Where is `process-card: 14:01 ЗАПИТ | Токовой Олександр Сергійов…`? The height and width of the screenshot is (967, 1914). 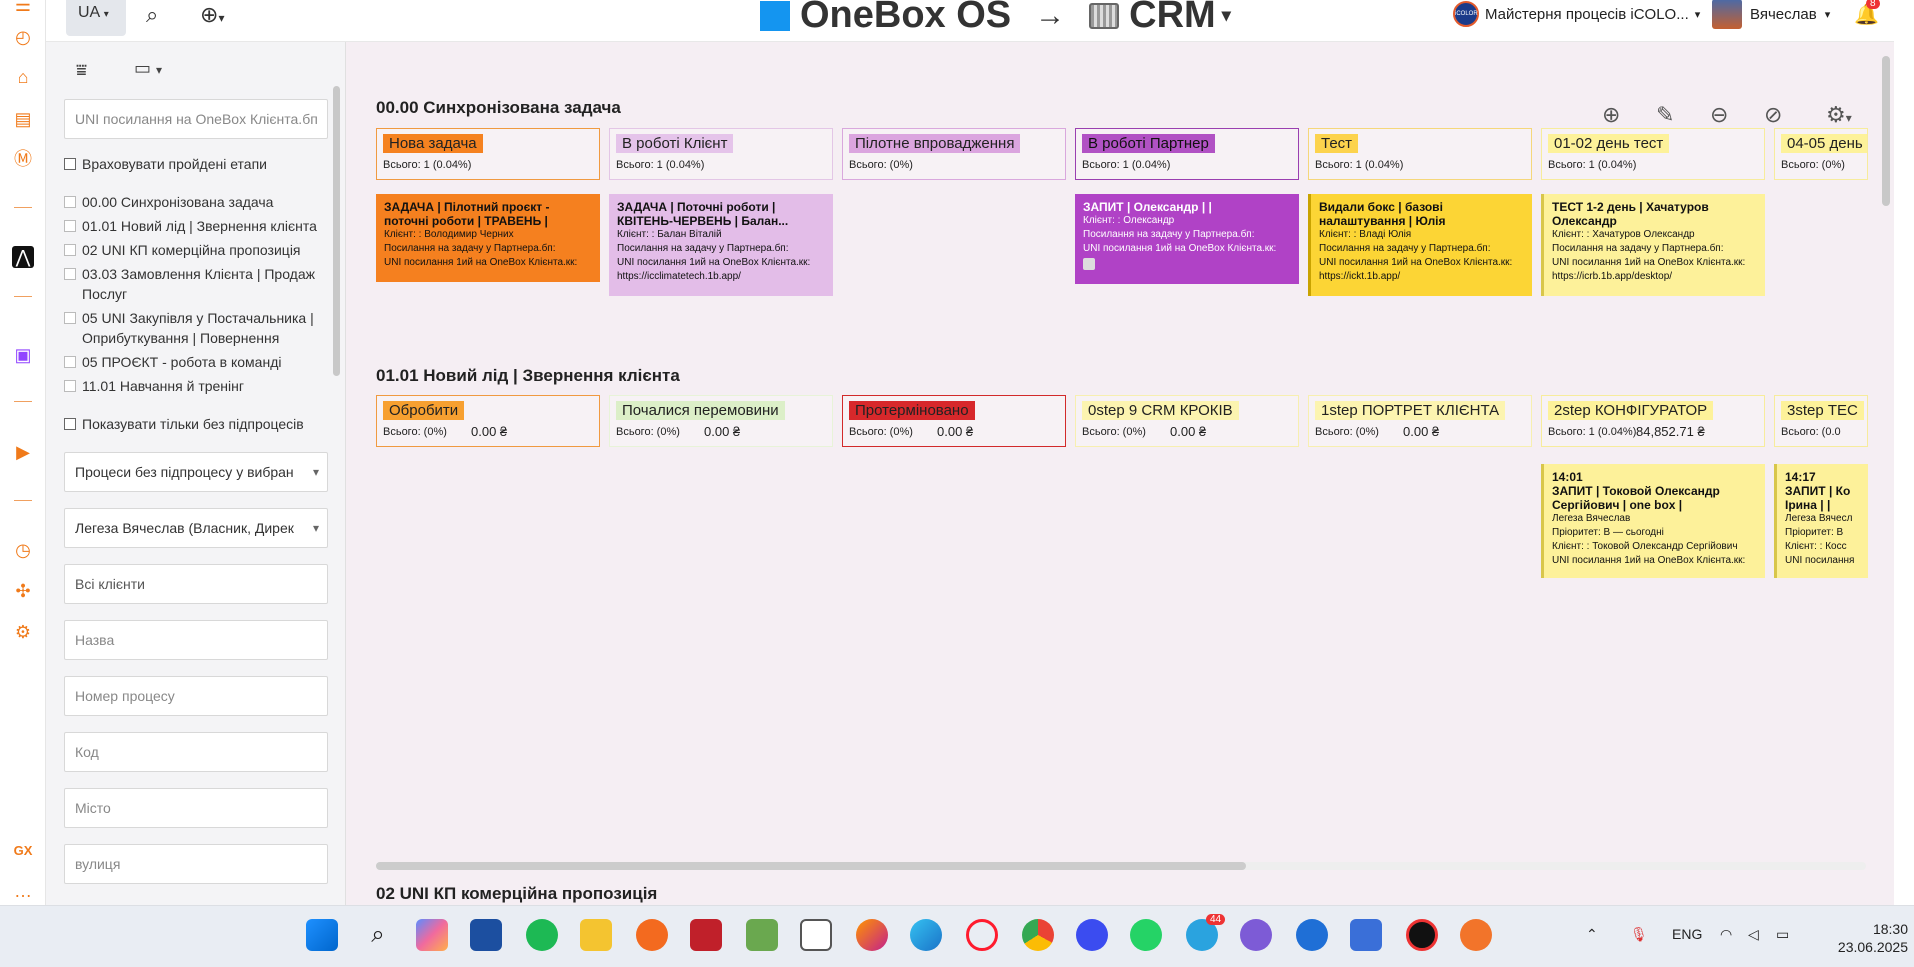 process-card: 14:01 ЗАПИТ | Токовой Олександр Сергійов… is located at coordinates (1653, 521).